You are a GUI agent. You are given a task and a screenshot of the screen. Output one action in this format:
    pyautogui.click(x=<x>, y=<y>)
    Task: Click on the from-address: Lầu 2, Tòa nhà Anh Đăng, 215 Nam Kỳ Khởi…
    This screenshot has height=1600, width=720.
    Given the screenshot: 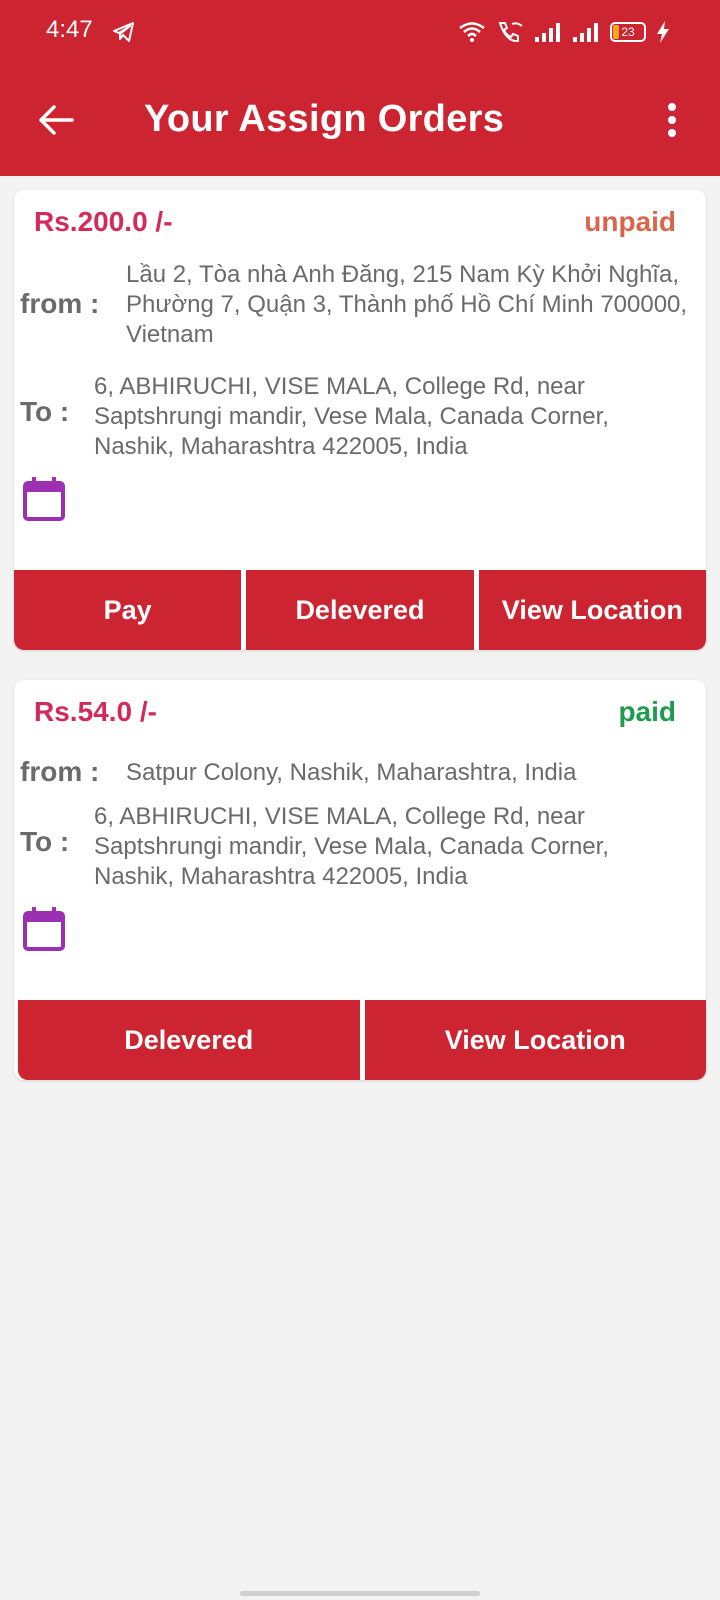 What is the action you would take?
    pyautogui.click(x=407, y=304)
    